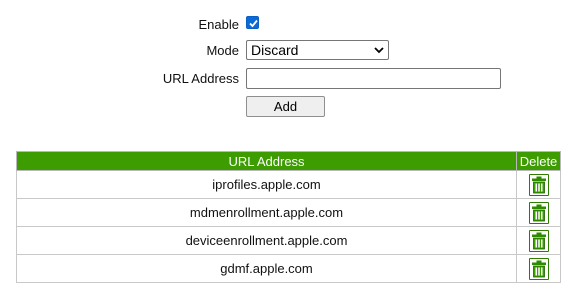 The image size is (578, 301). I want to click on add-row: Add, so click(289, 107).